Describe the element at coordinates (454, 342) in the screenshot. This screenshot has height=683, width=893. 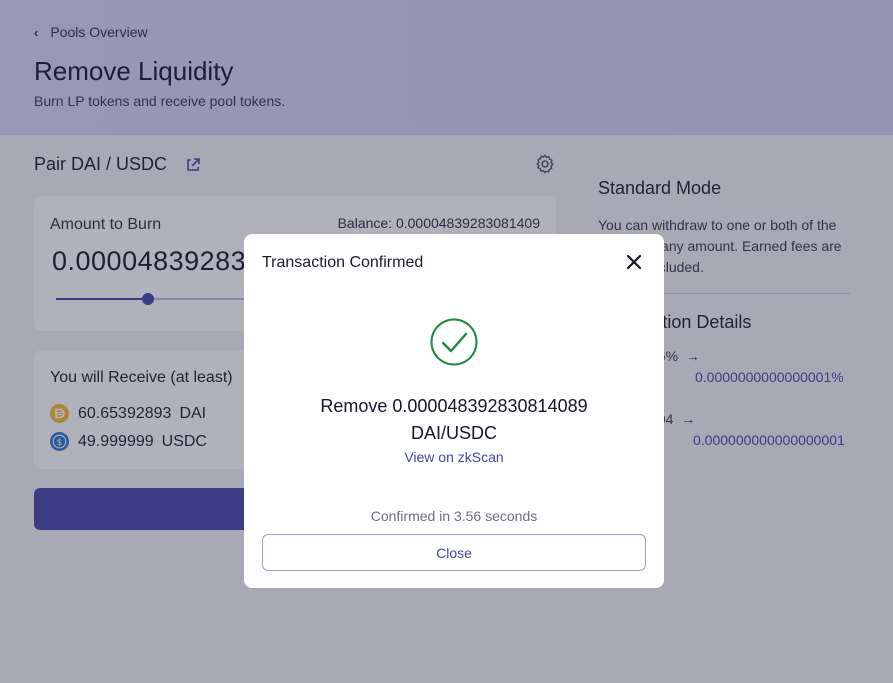
I see `success-check-icon` at that location.